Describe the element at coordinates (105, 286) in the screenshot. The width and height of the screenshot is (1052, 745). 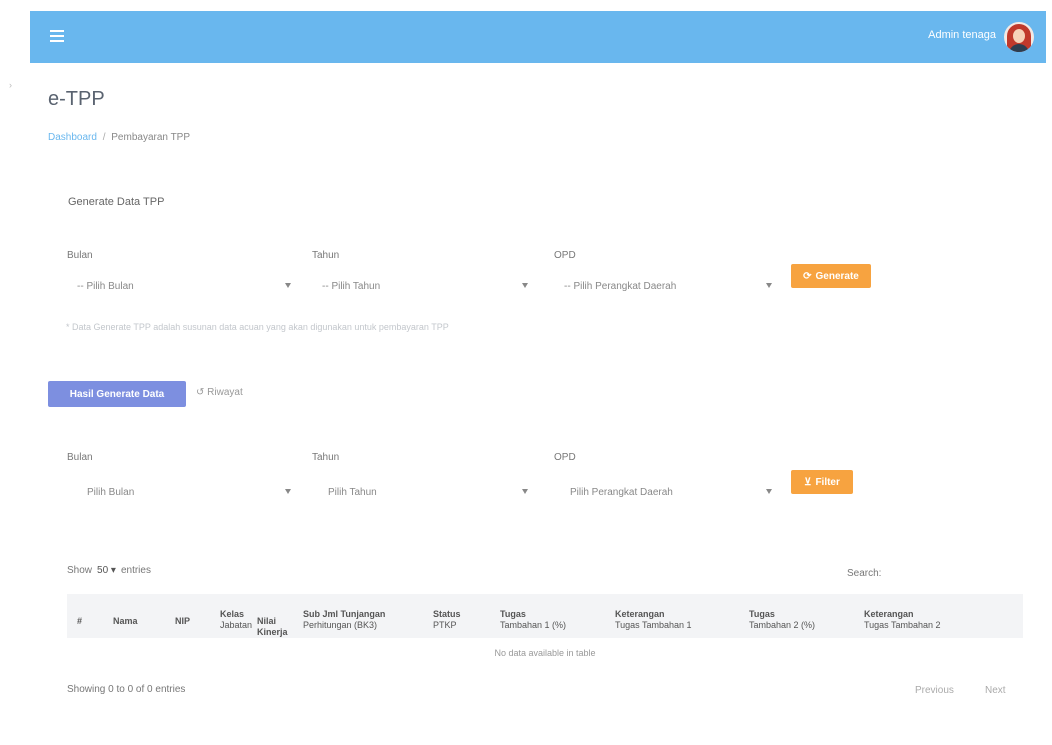
I see `generate-bulan-value: -- Pilih Bulan` at that location.